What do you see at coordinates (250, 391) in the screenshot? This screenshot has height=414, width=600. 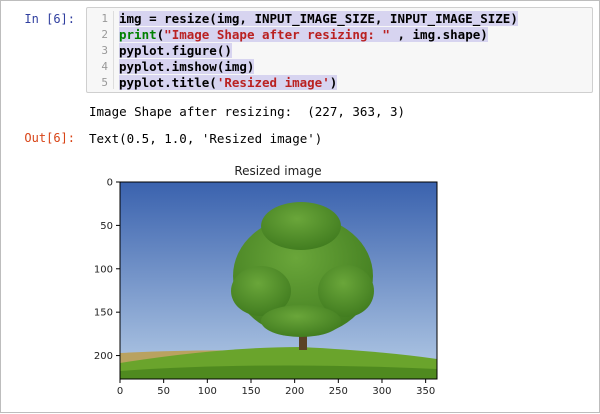 I see `x-tick-label: 150` at bounding box center [250, 391].